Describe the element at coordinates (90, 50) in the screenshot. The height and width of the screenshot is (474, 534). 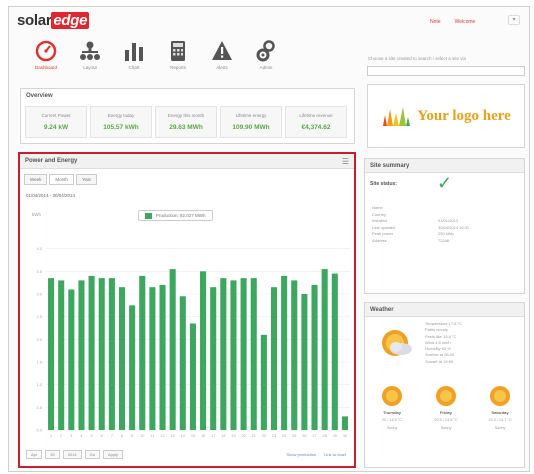
I see `layout-hierarchy-icon` at that location.